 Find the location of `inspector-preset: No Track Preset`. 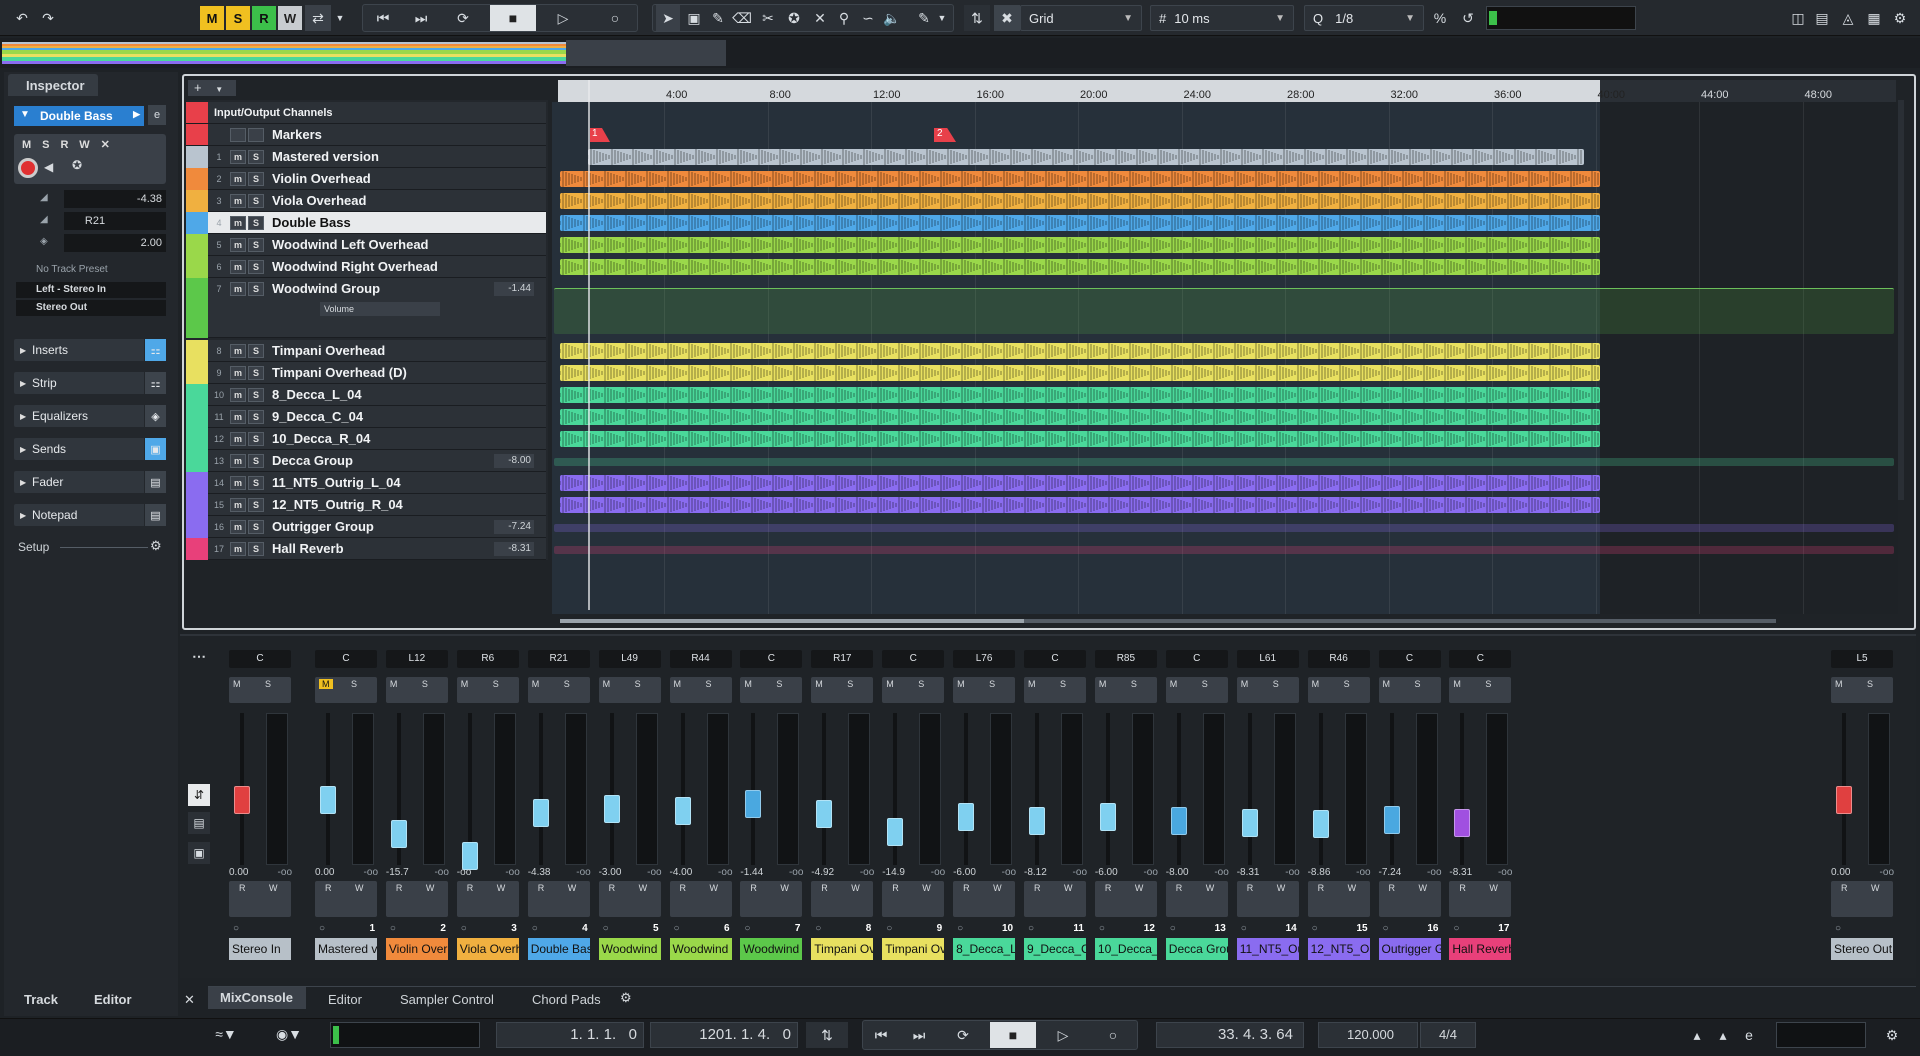

inspector-preset: No Track Preset is located at coordinates (91, 272).